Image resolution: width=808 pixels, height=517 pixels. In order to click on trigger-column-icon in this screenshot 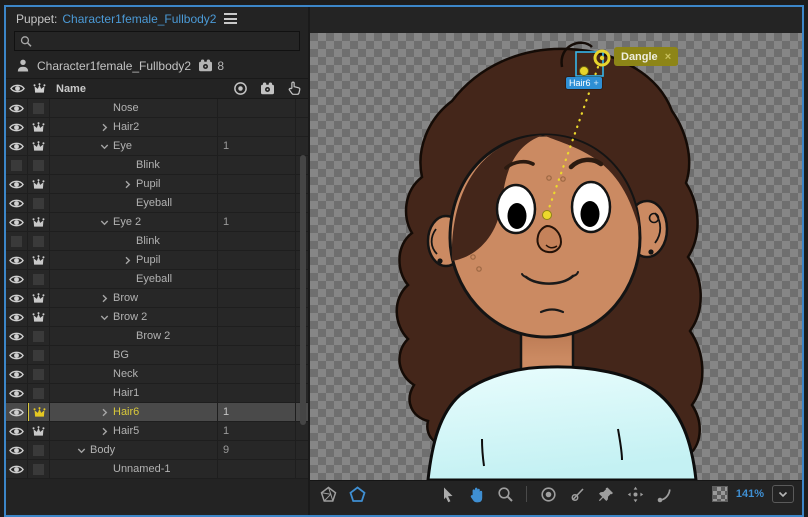, I will do `click(294, 88)`.